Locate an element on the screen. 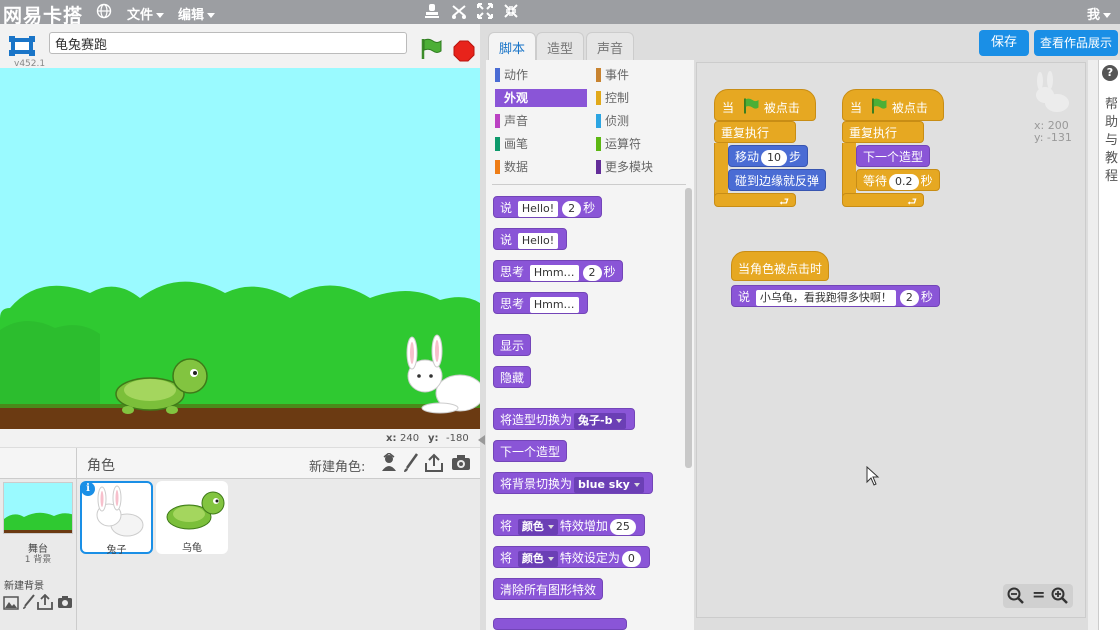 The width and height of the screenshot is (1120, 630). zoom-controls: = is located at coordinates (1038, 596).